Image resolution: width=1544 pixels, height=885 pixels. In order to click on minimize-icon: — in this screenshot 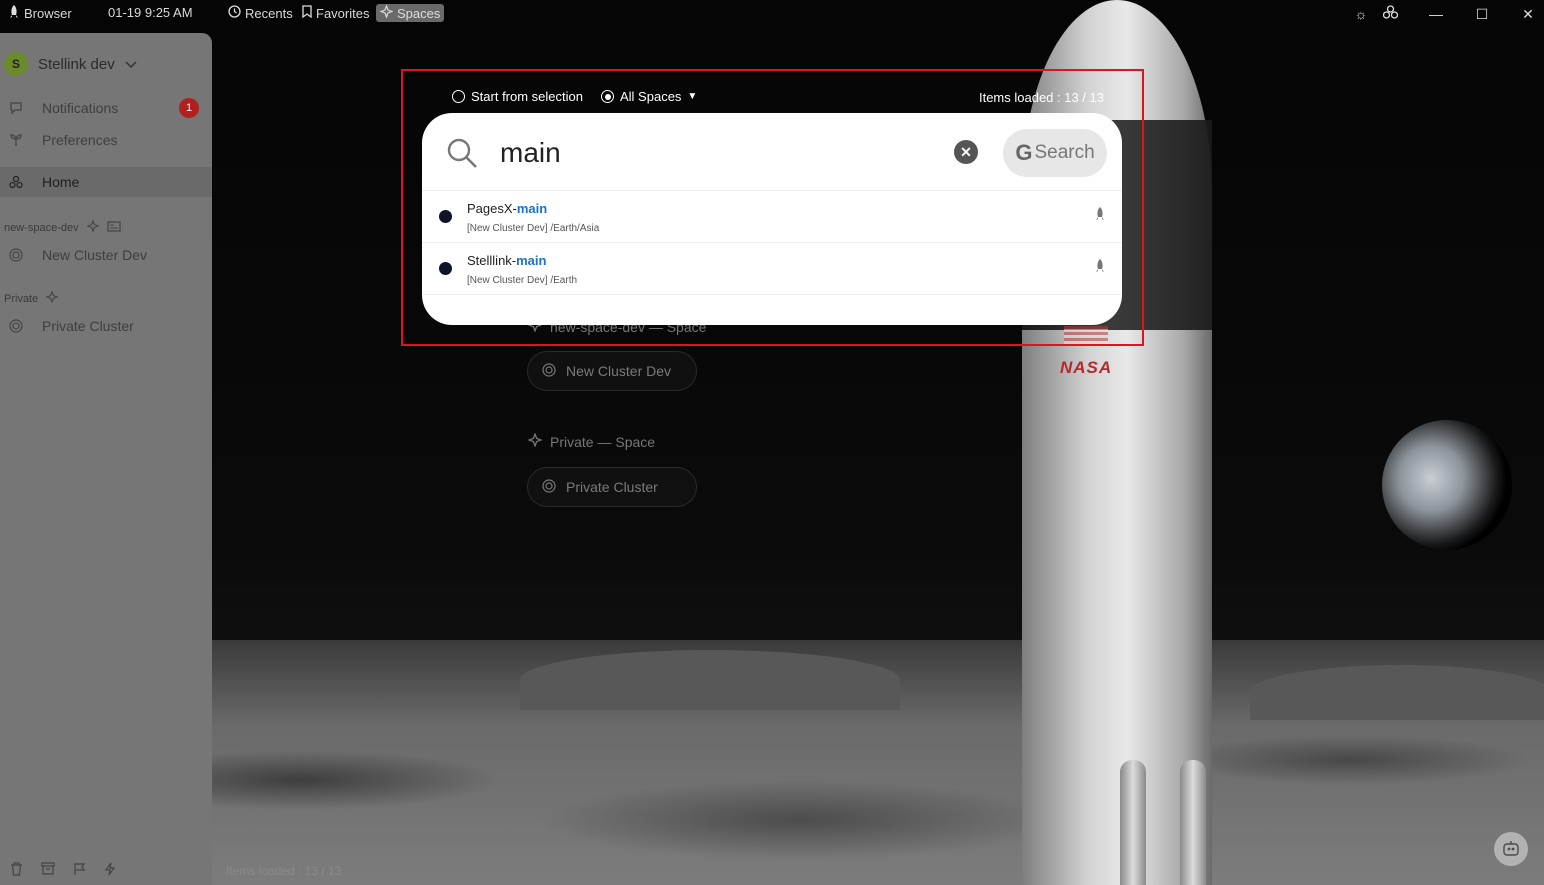, I will do `click(1436, 14)`.